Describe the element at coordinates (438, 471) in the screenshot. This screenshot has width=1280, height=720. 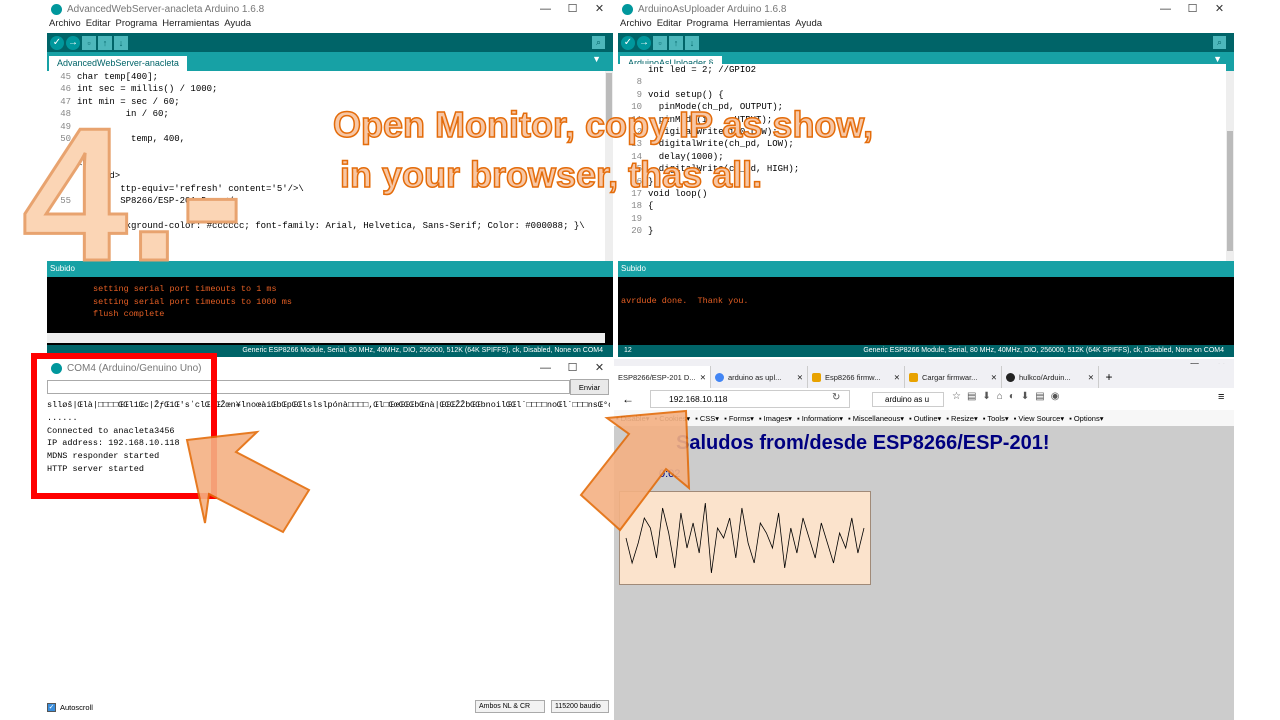
I see `annotation-arrows` at that location.